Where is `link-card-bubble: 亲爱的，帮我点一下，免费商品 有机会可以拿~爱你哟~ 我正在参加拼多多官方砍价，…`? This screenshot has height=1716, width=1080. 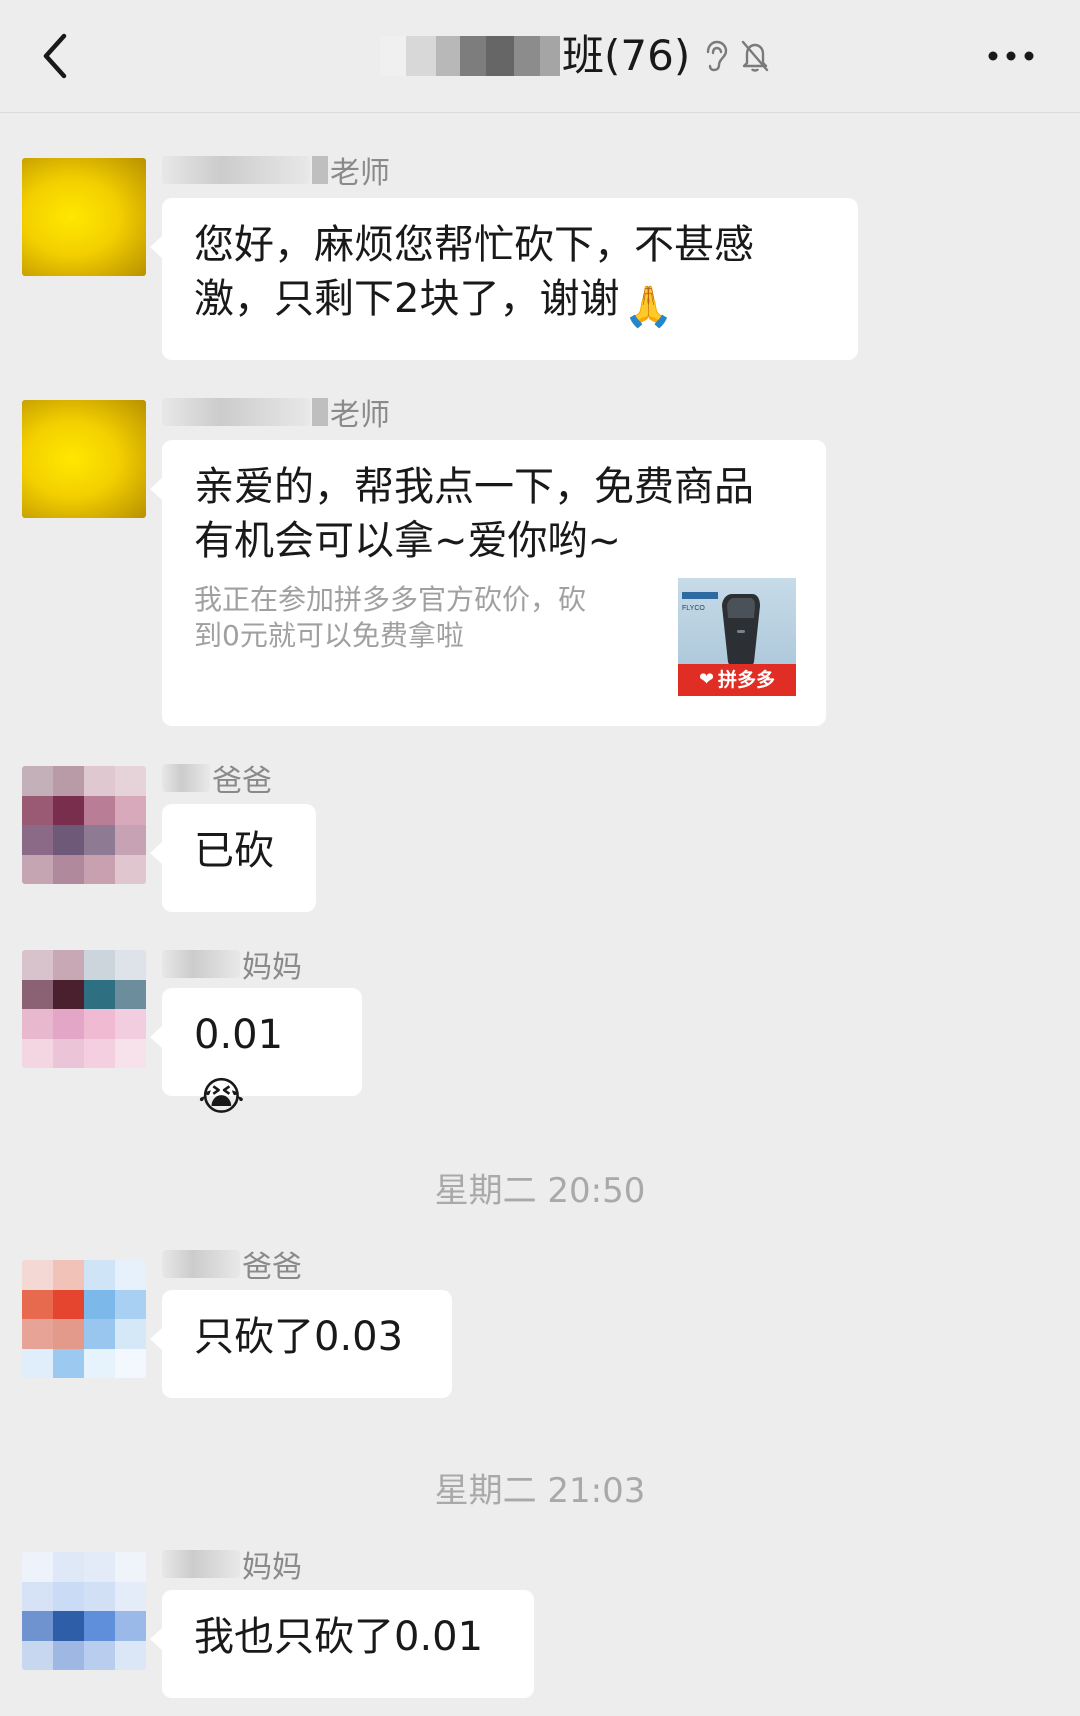
link-card-bubble: 亲爱的，帮我点一下，免费商品 有机会可以拿~爱你哟~ 我正在参加拼多多官方砍价，… is located at coordinates (488, 583).